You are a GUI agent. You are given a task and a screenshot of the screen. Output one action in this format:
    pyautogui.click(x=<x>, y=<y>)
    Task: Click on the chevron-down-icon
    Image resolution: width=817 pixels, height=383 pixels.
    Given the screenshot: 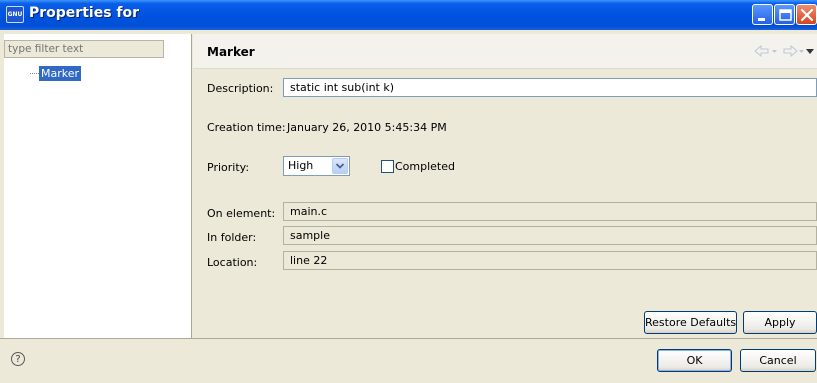 What is the action you would take?
    pyautogui.click(x=340, y=166)
    